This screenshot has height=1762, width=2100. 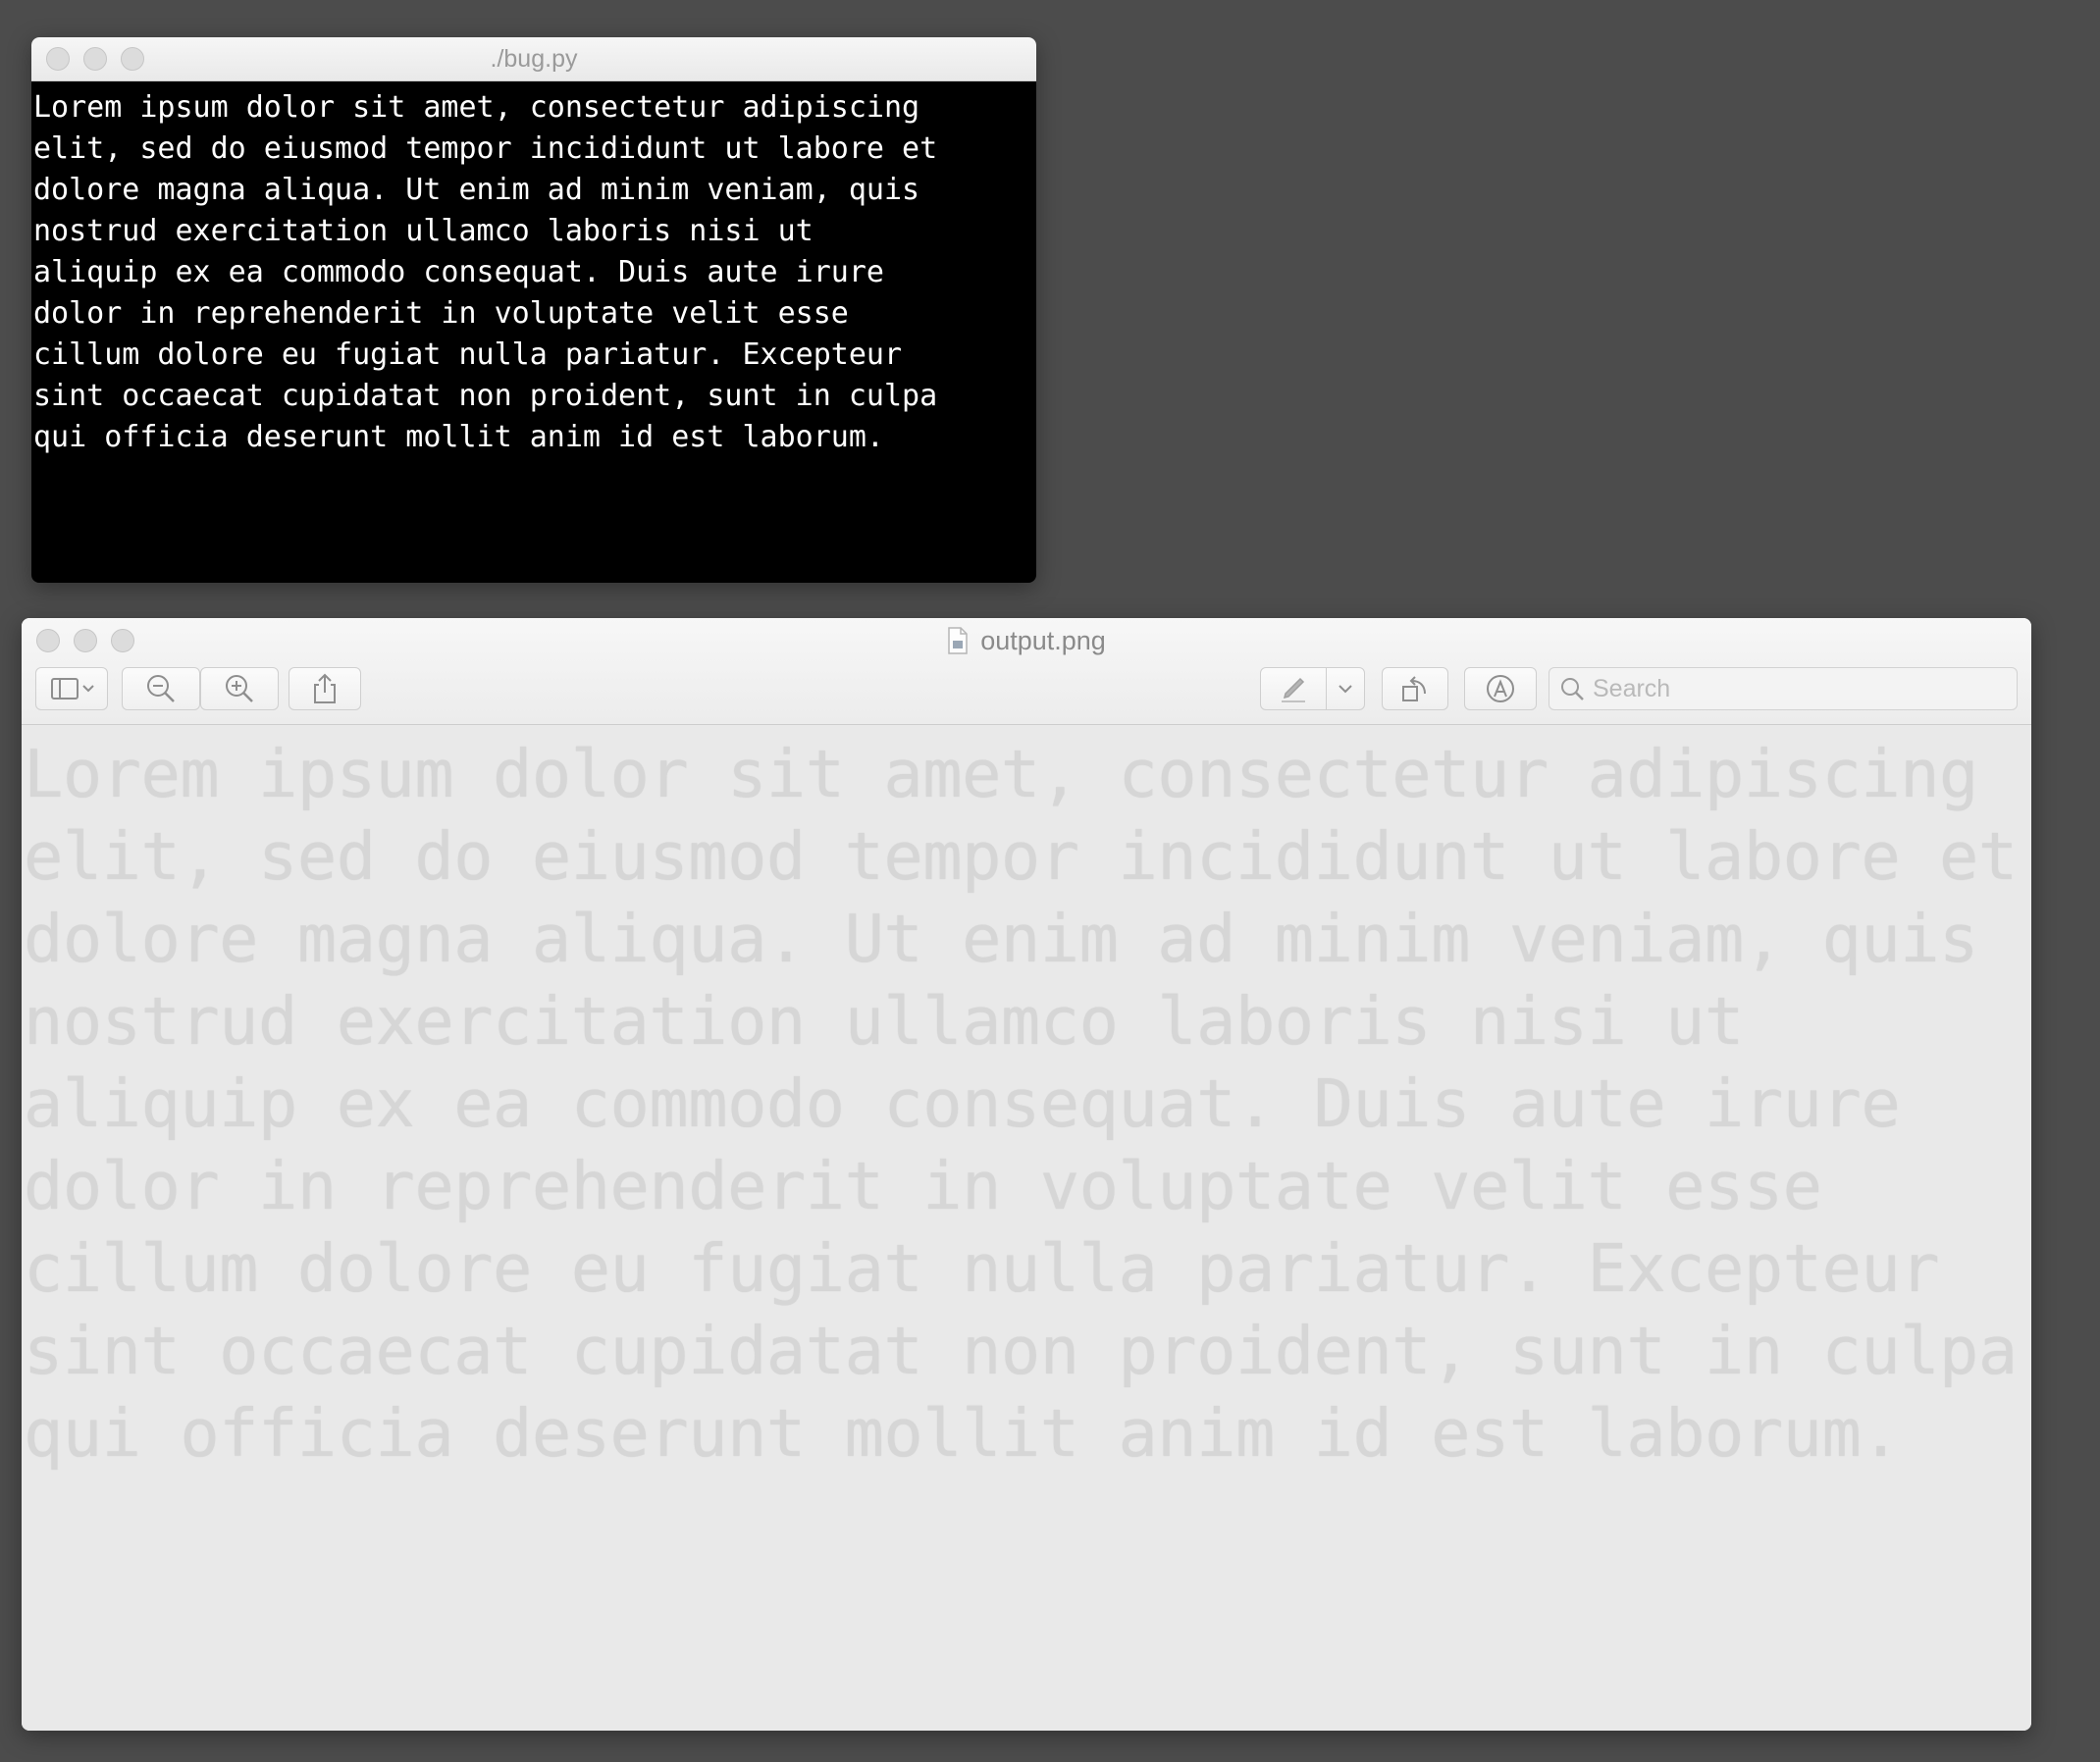 I want to click on rotate-button, so click(x=1415, y=688).